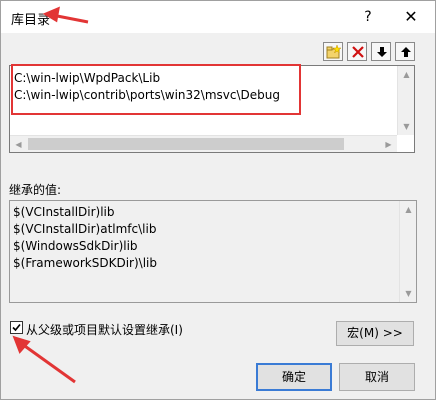 This screenshot has width=436, height=411. I want to click on inherit-checkbox, so click(16, 327).